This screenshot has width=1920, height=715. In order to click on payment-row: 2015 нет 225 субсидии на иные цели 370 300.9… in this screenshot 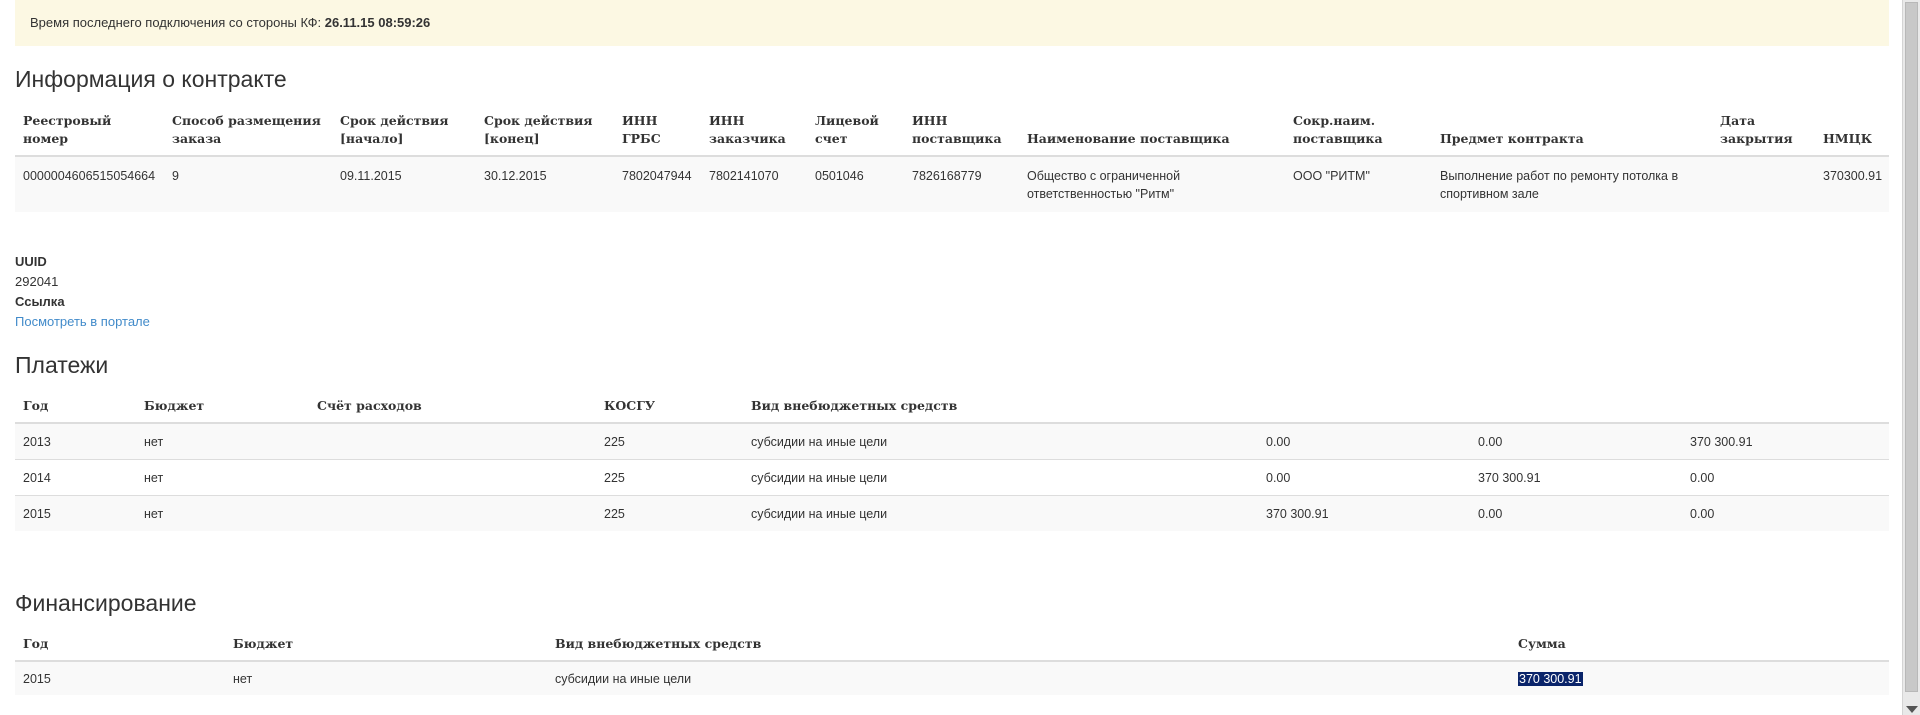, I will do `click(952, 513)`.